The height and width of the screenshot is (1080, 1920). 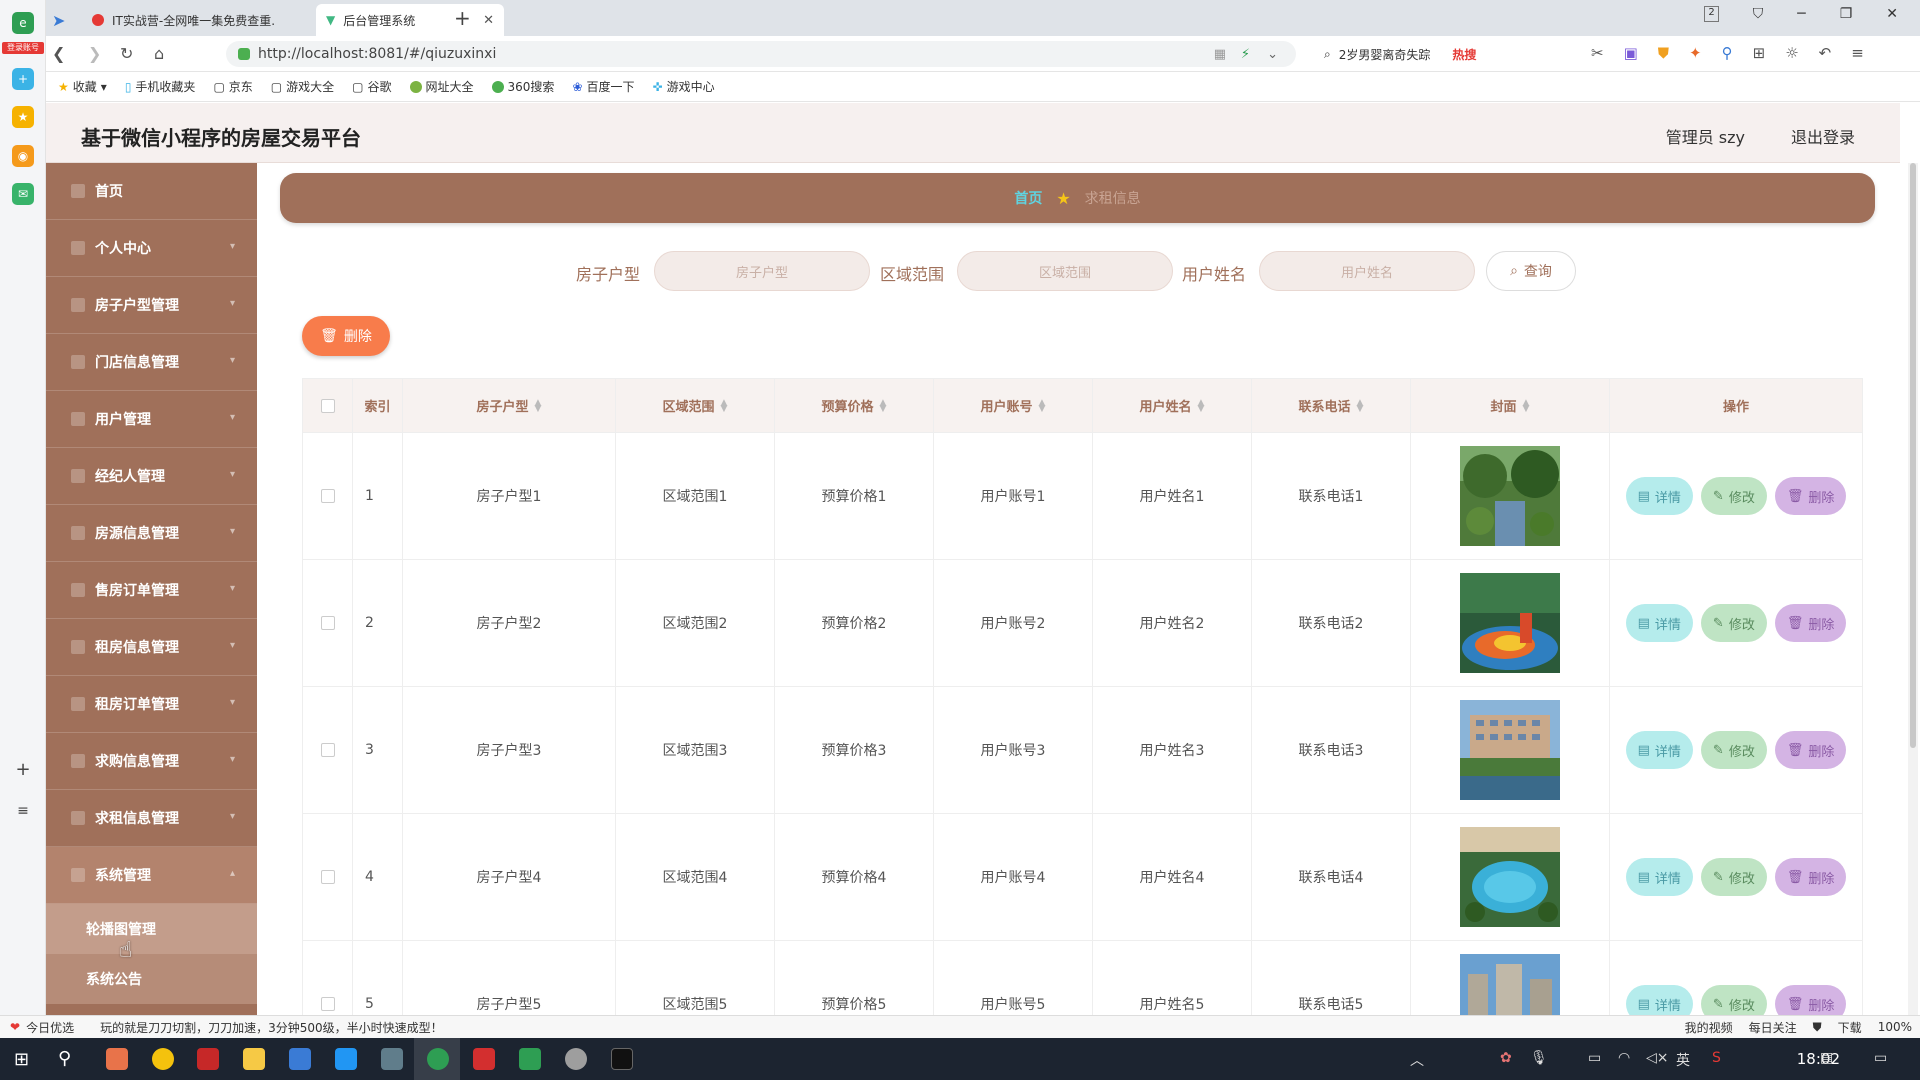 What do you see at coordinates (484, 1059) in the screenshot?
I see `wps-icon` at bounding box center [484, 1059].